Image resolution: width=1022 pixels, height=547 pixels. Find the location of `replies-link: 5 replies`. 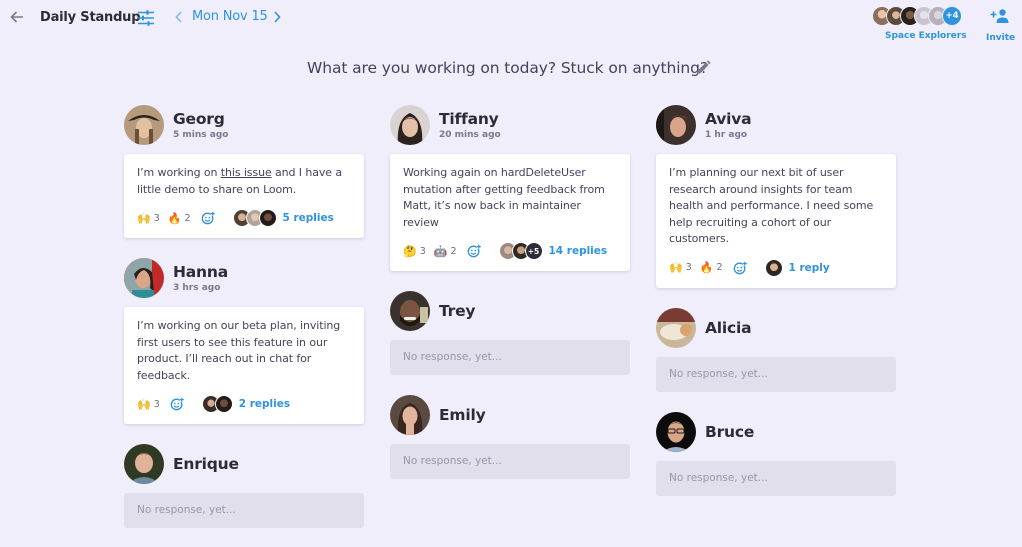

replies-link: 5 replies is located at coordinates (308, 218).